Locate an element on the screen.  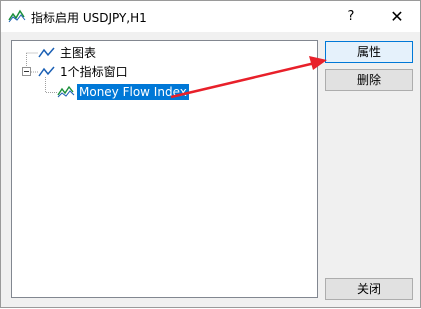
tree-item-label: 主图表 is located at coordinates (78, 53).